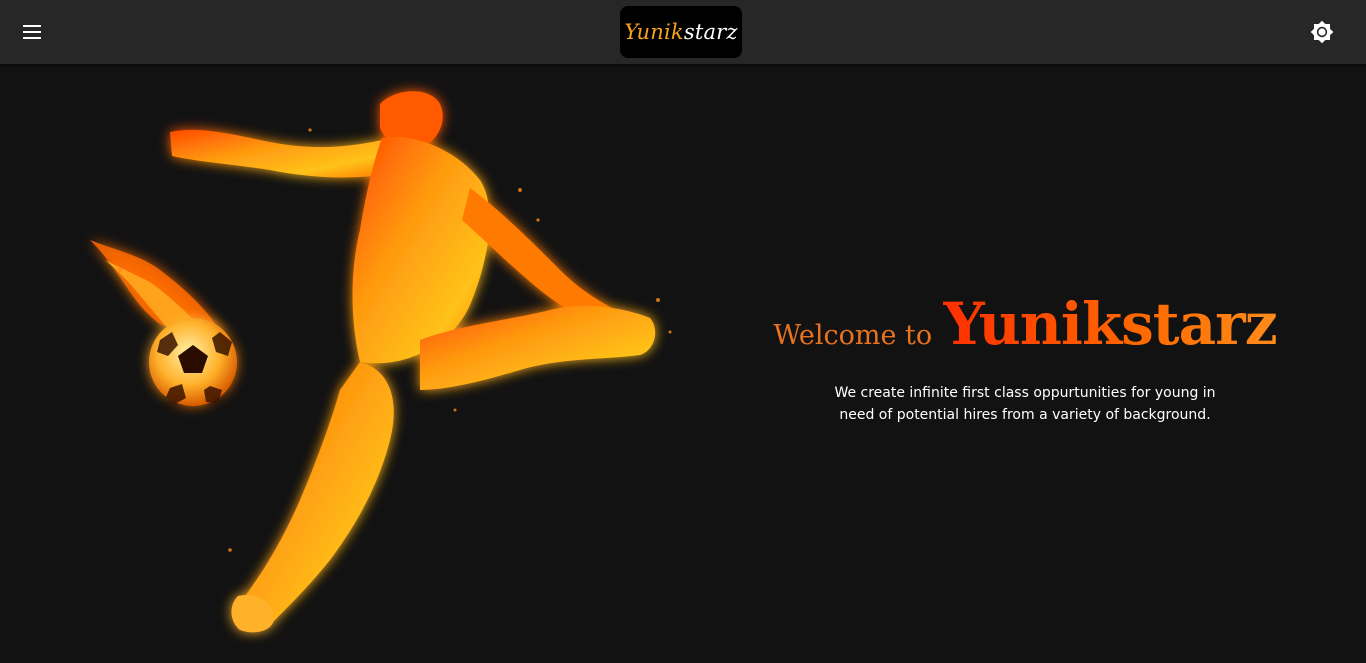 This screenshot has height=663, width=1366. Describe the element at coordinates (1110, 324) in the screenshot. I see `welcome-brand-name: Yunikstarz` at that location.